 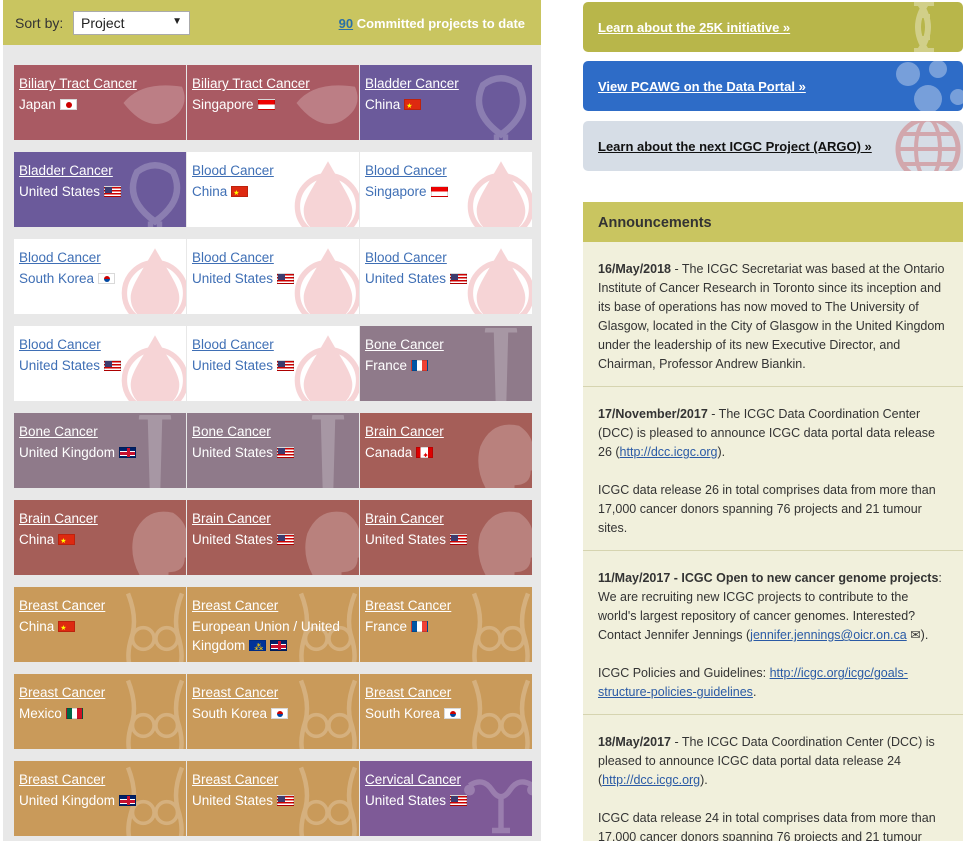 What do you see at coordinates (828, 635) in the screenshot?
I see `email-link: jennifer.jennings@oicr.on.ca` at bounding box center [828, 635].